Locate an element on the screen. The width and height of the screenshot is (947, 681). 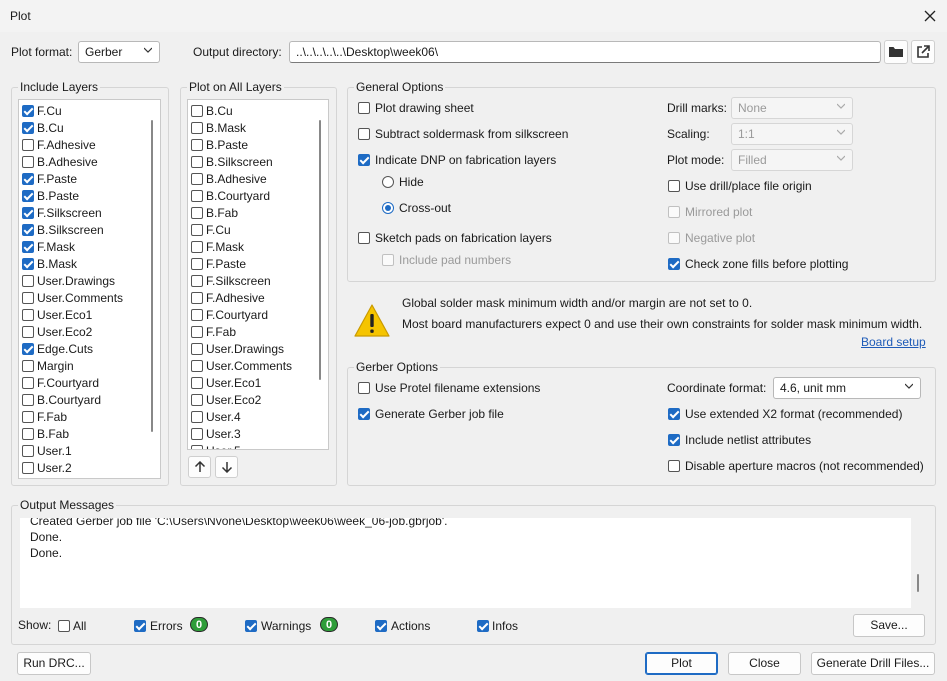
filter-infos-checkbox is located at coordinates (483, 626).